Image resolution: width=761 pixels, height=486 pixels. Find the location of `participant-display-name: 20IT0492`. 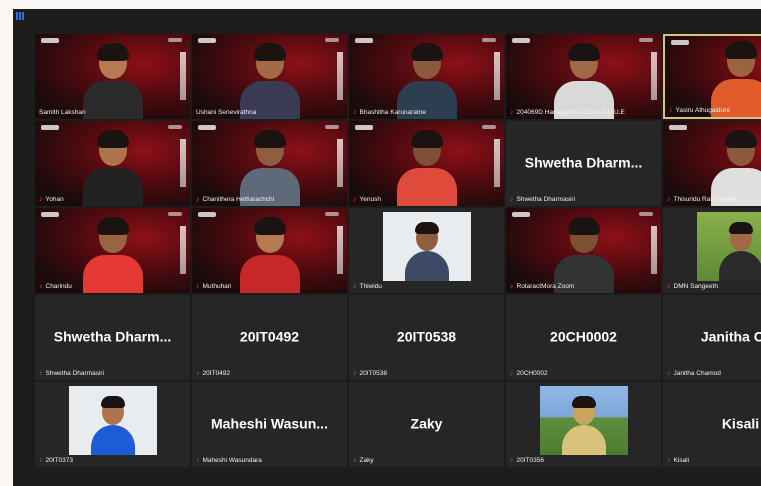

participant-display-name: 20IT0492 is located at coordinates (269, 335).